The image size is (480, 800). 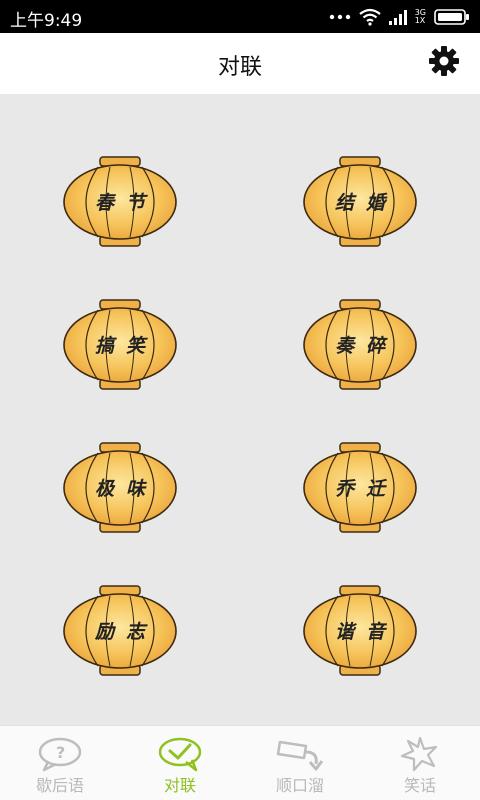 I want to click on speech-bubble-icon: ?, so click(x=60, y=754).